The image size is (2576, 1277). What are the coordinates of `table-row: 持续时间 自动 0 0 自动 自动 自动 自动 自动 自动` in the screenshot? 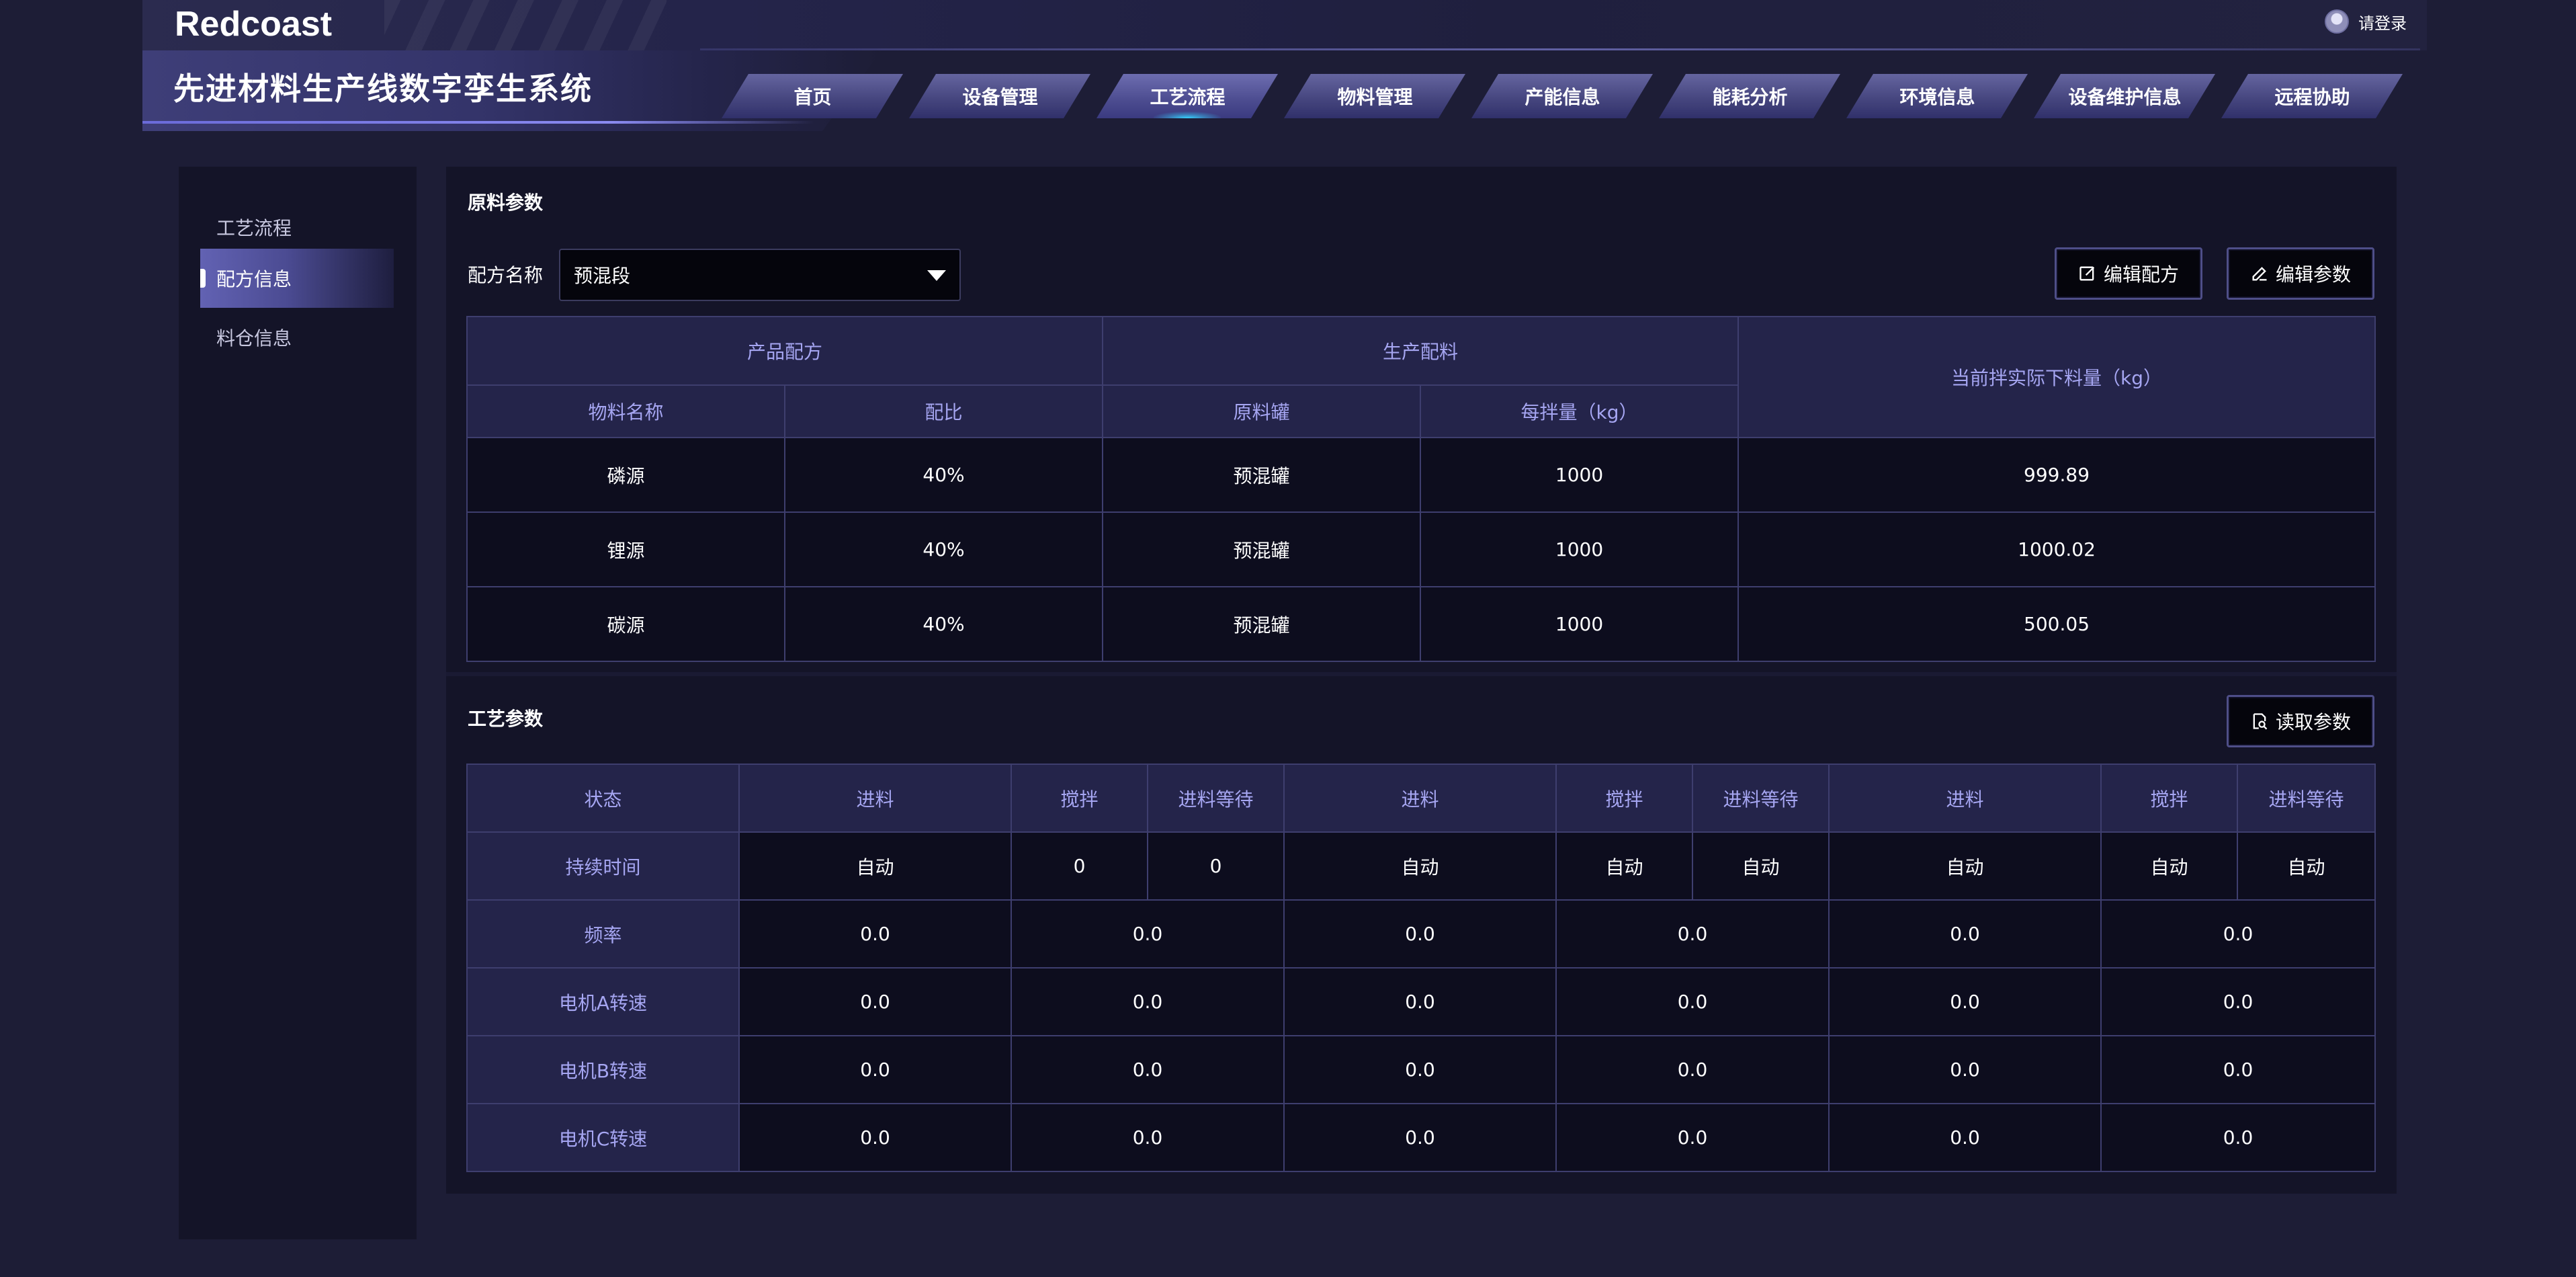 It's located at (1421, 866).